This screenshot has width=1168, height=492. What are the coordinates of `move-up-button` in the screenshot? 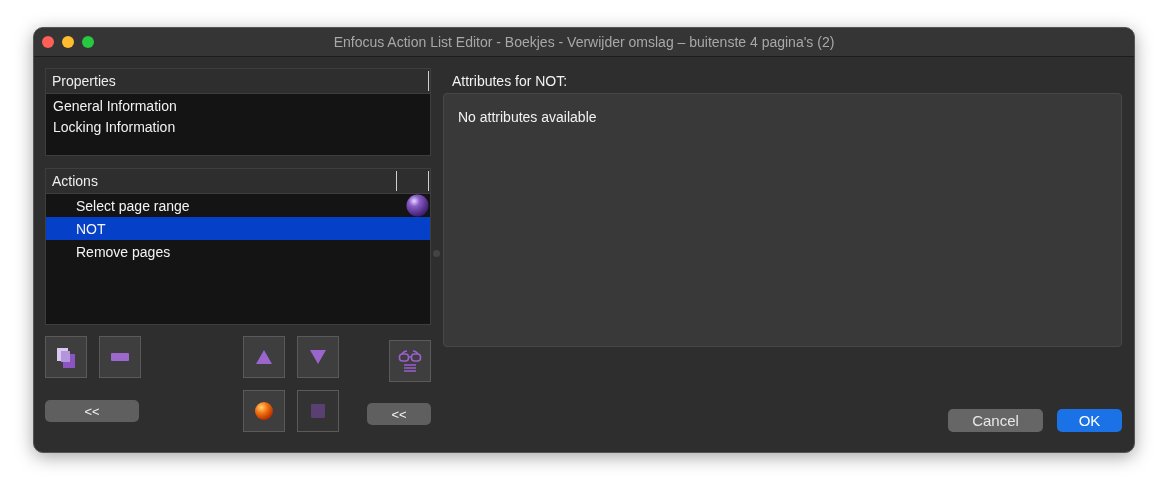 It's located at (264, 357).